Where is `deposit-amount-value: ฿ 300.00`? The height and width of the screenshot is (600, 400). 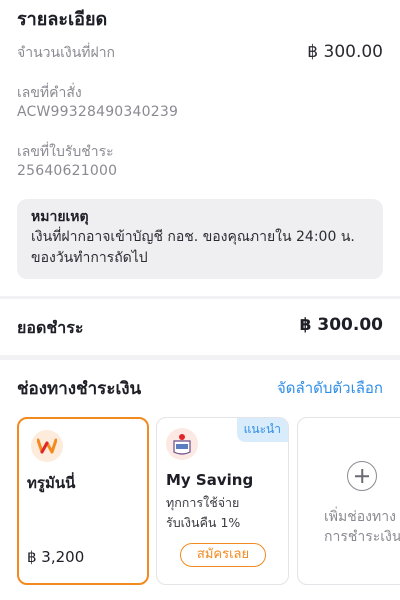 deposit-amount-value: ฿ 300.00 is located at coordinates (345, 52).